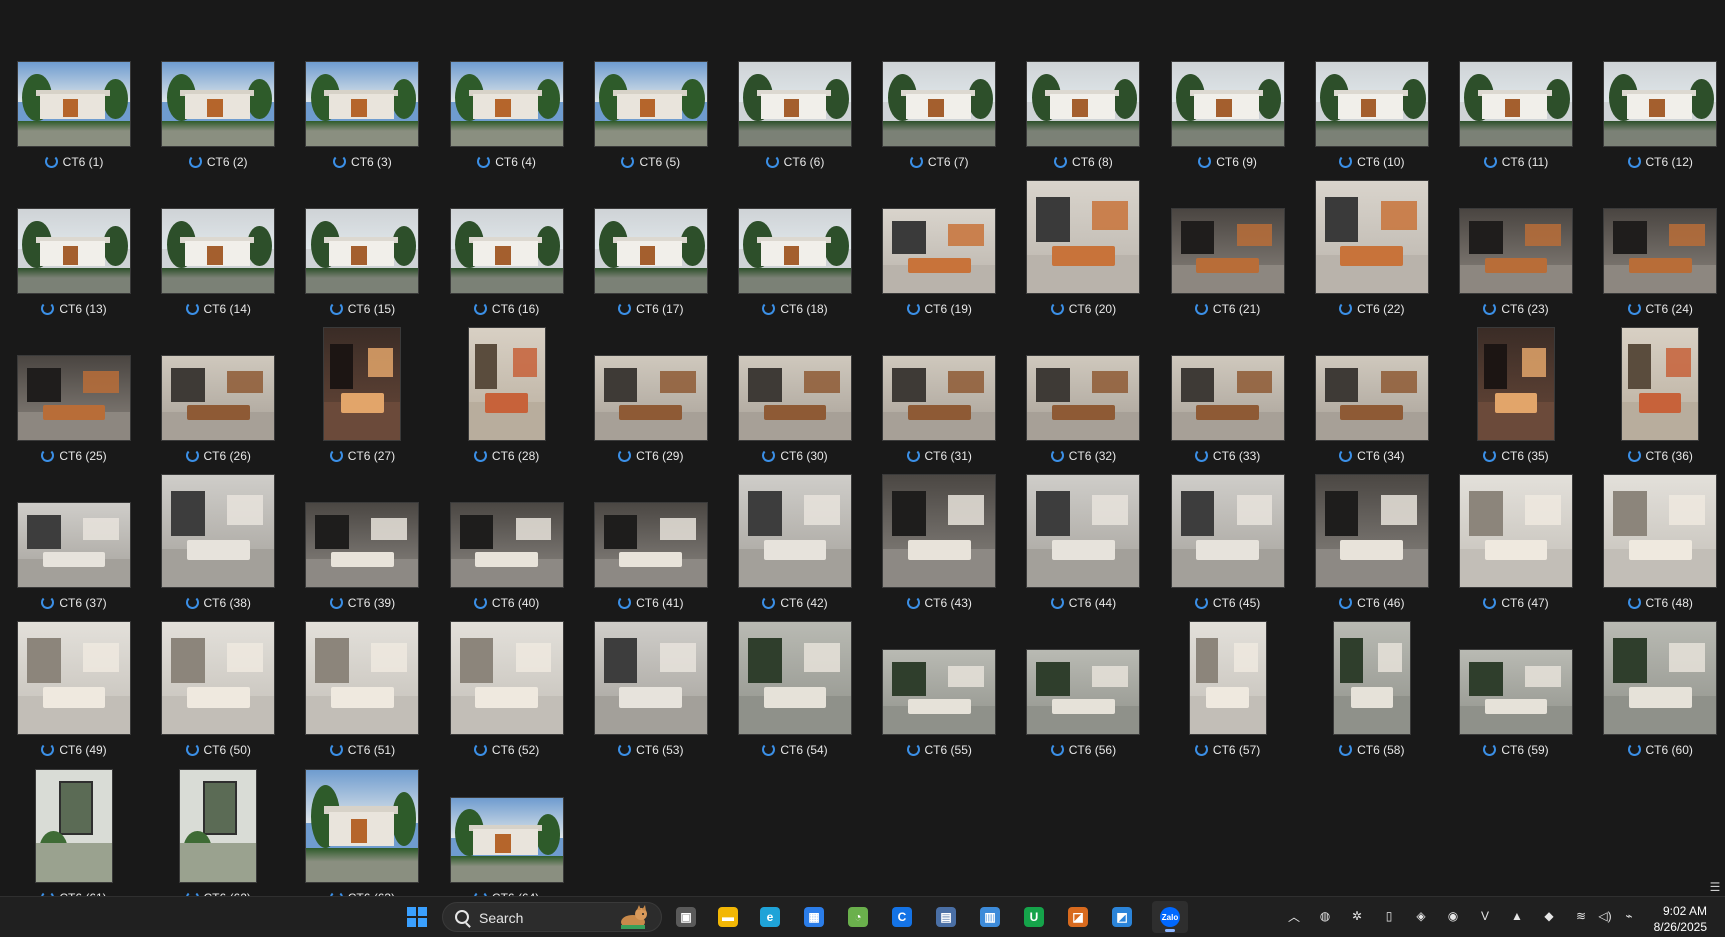 The height and width of the screenshot is (937, 1725). Describe the element at coordinates (74, 398) in the screenshot. I see `file-thumbnail` at that location.